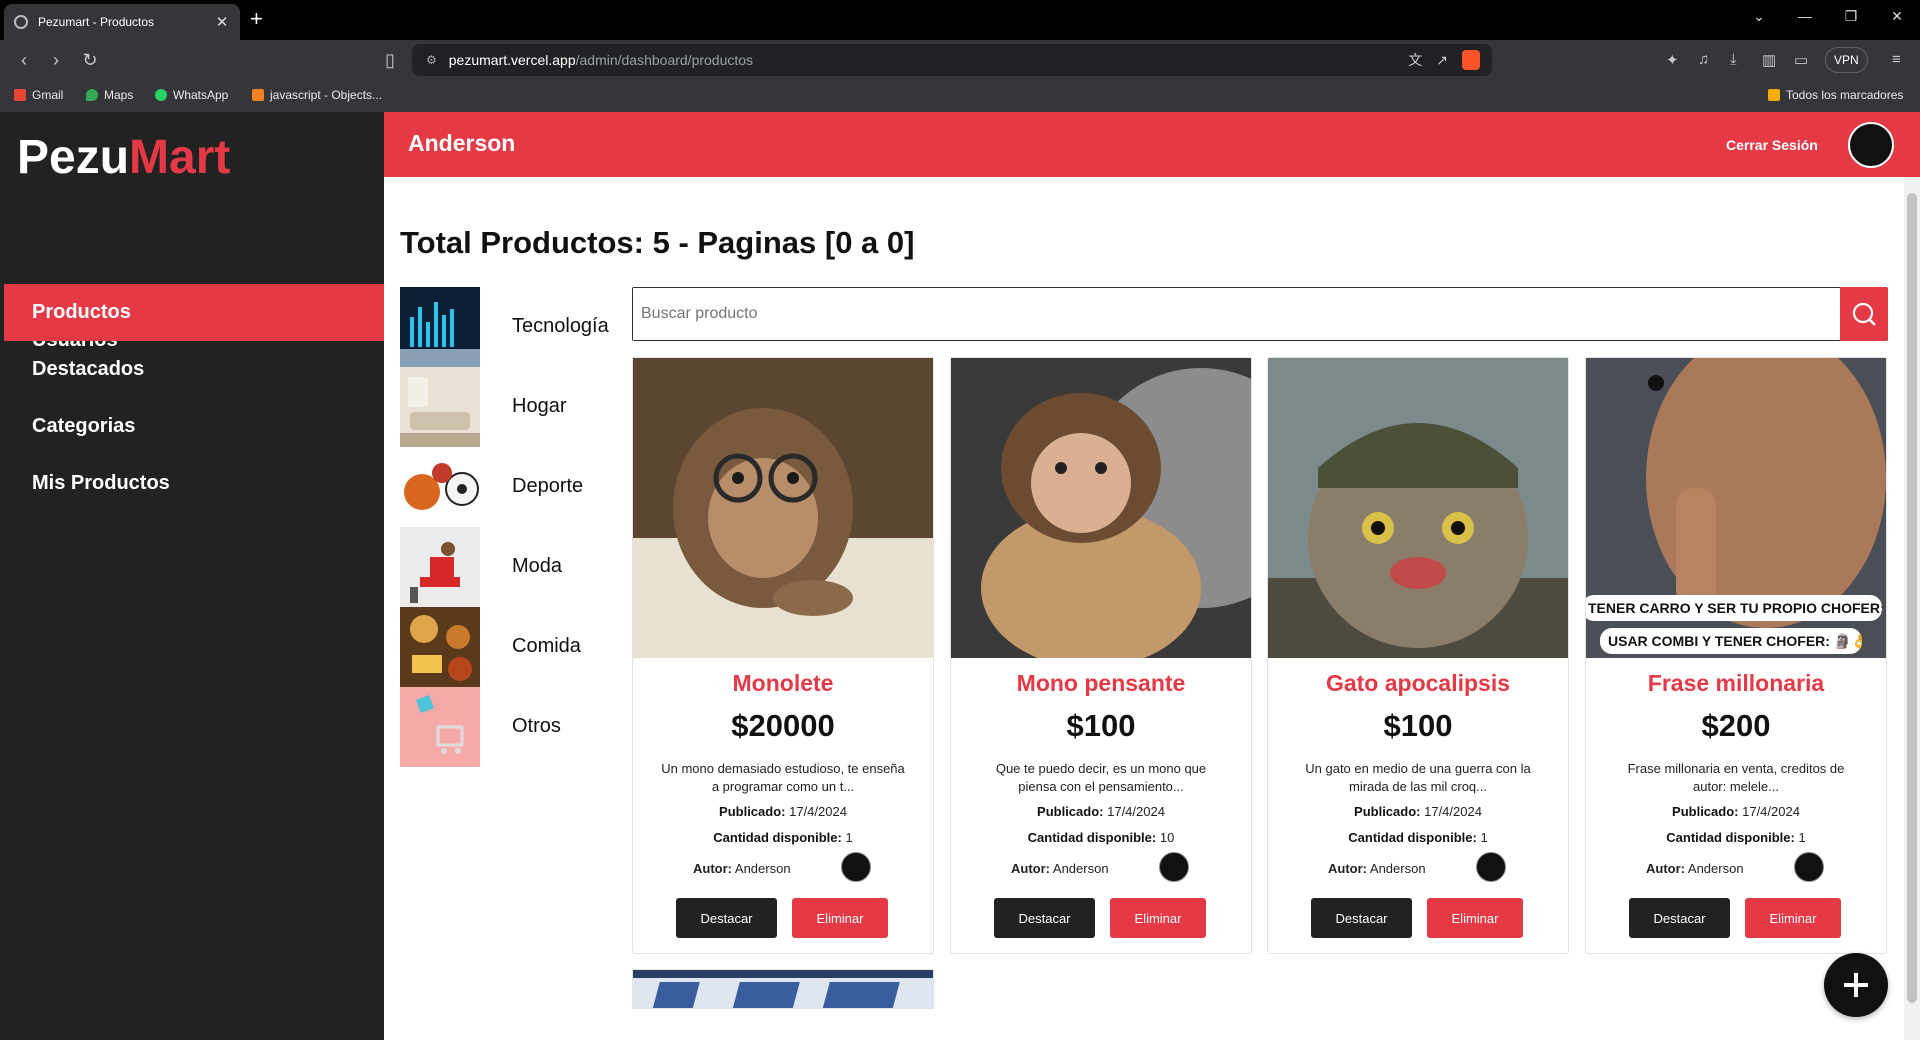  What do you see at coordinates (1415, 60) in the screenshot?
I see `translate-icon: 文` at bounding box center [1415, 60].